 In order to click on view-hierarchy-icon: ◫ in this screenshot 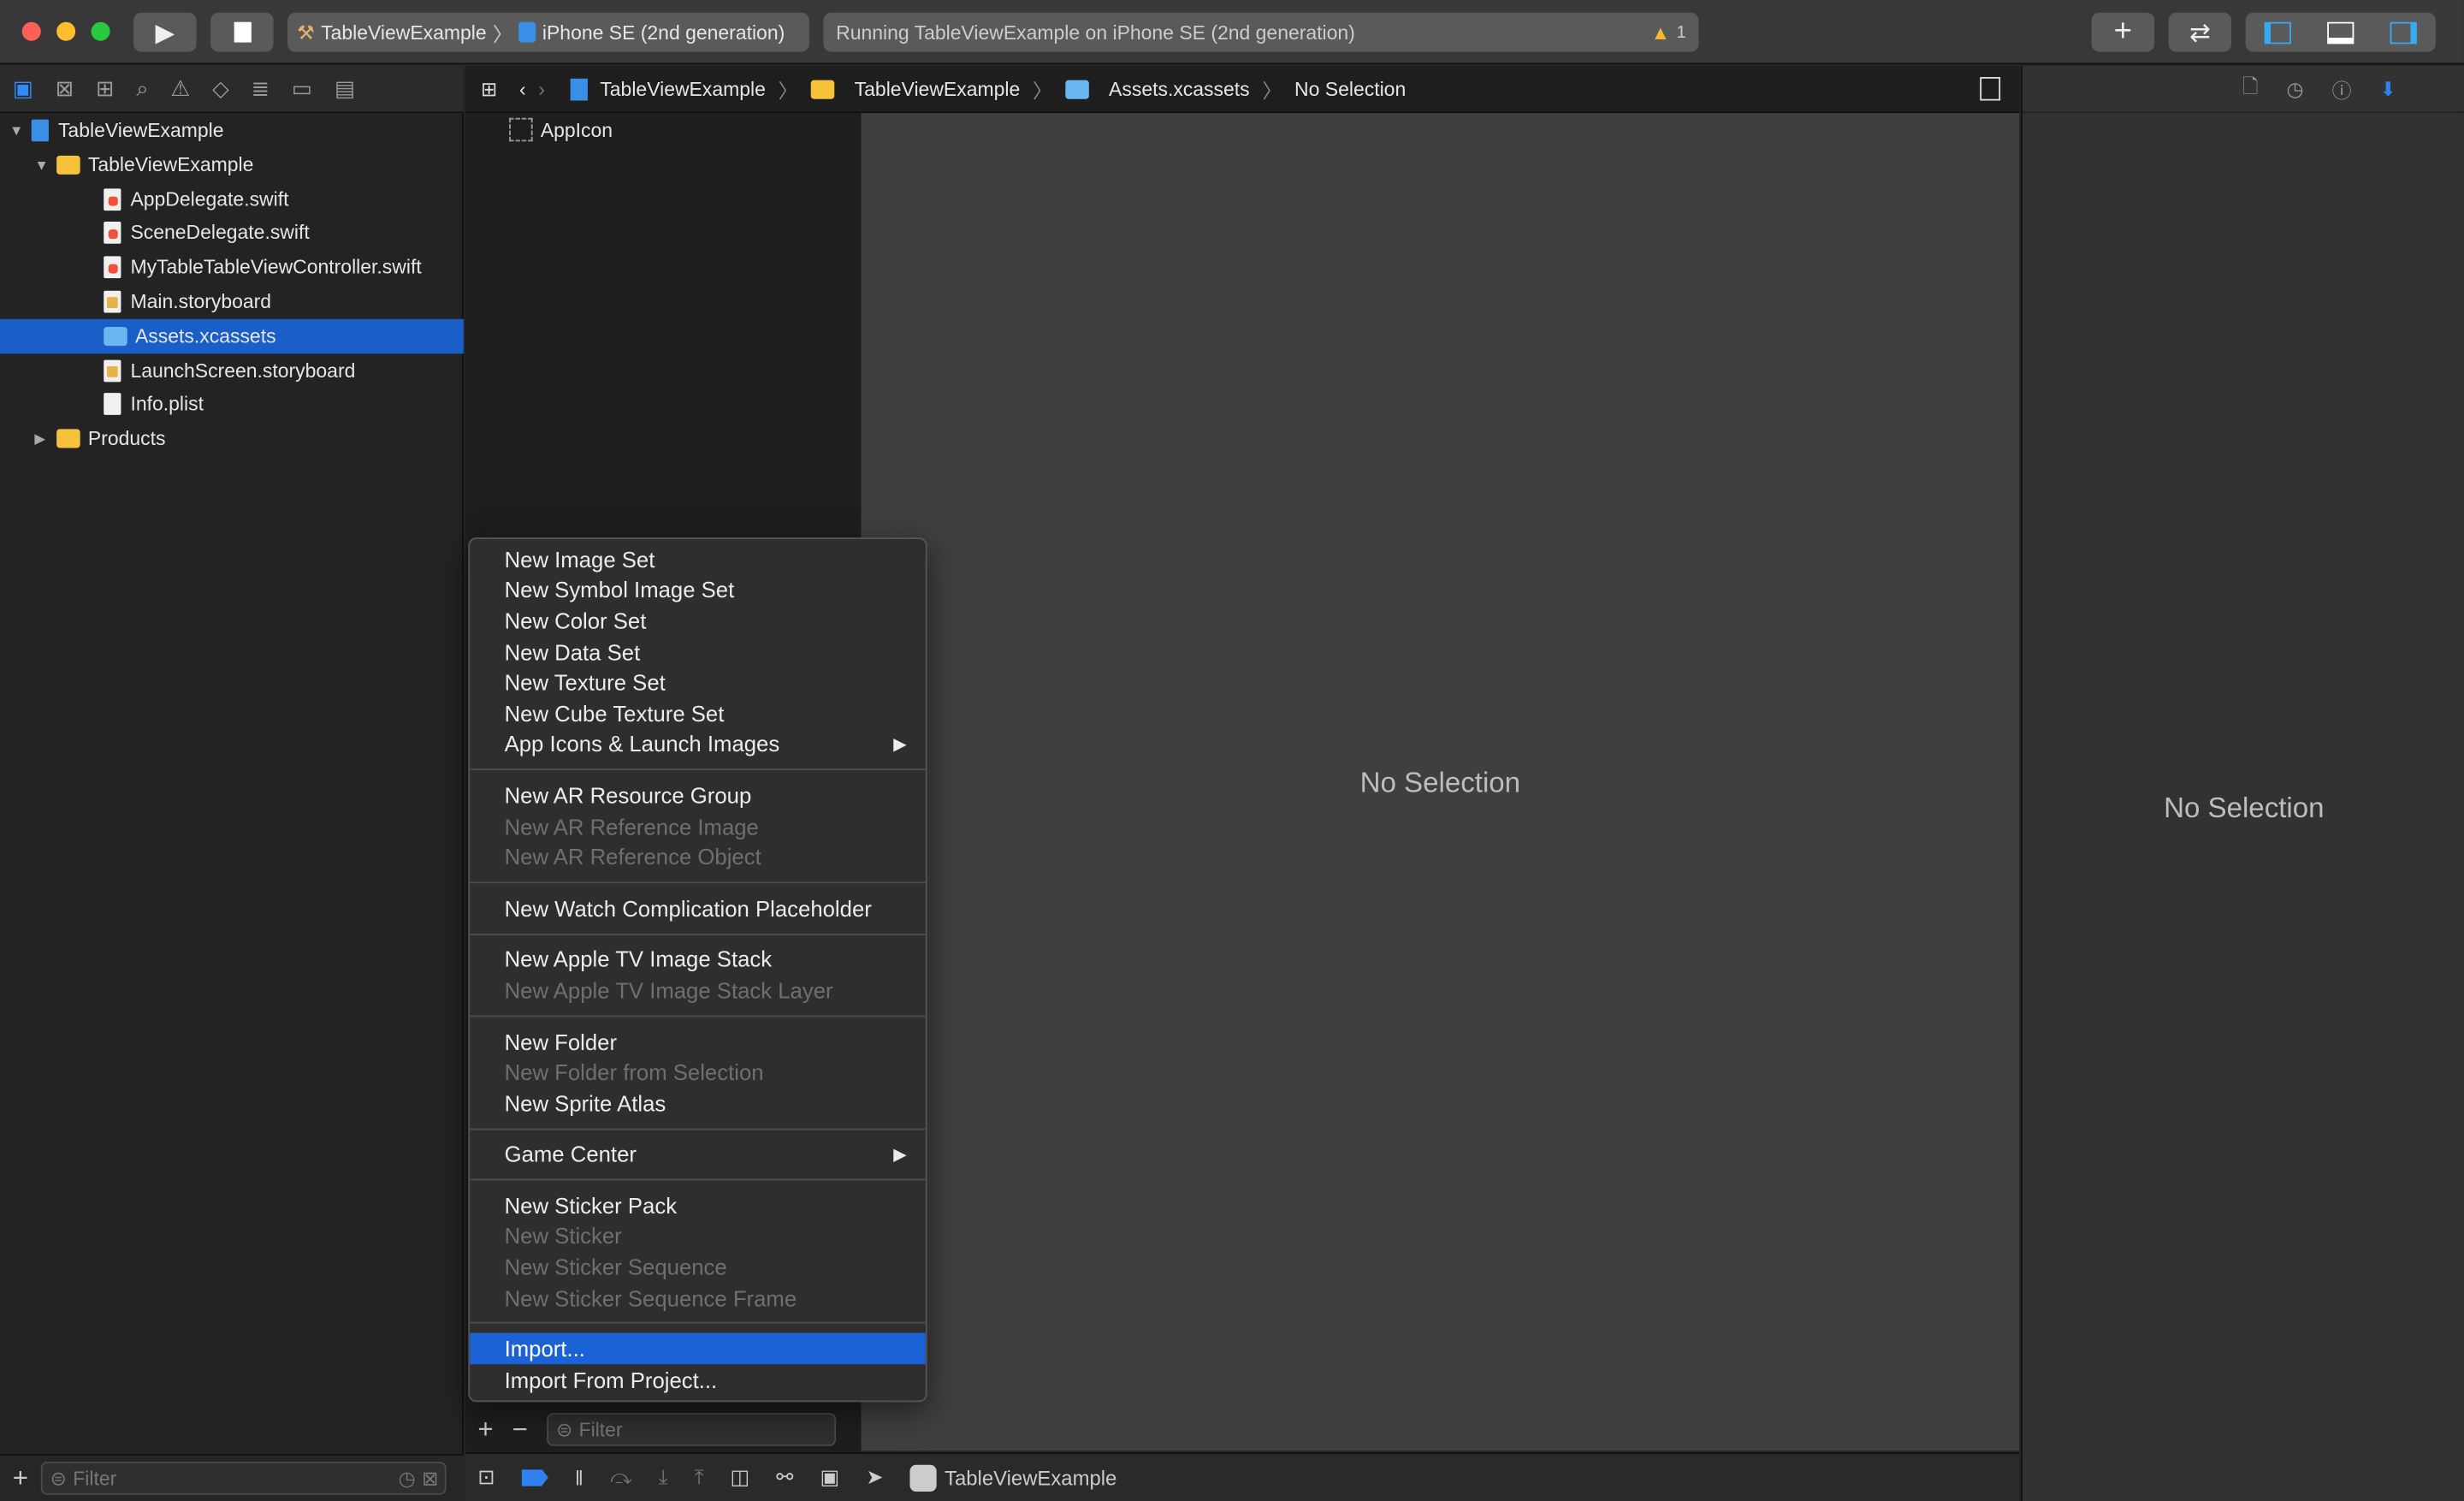, I will do `click(739, 1477)`.